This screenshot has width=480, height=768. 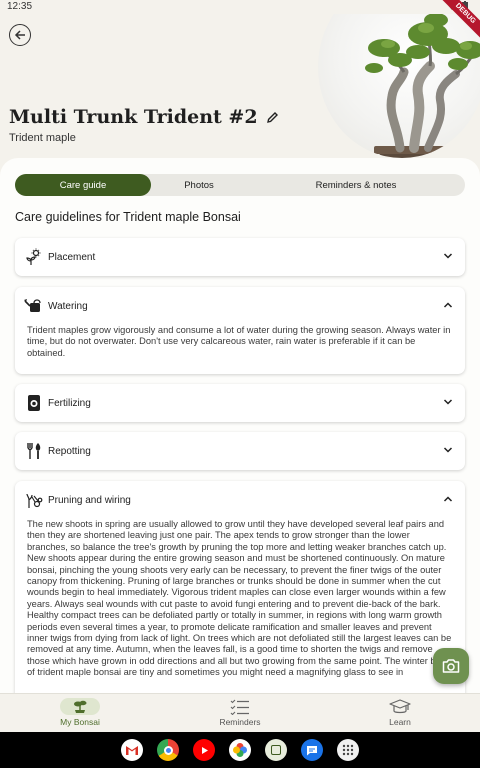 What do you see at coordinates (72, 257) in the screenshot?
I see `placement-label: Placement` at bounding box center [72, 257].